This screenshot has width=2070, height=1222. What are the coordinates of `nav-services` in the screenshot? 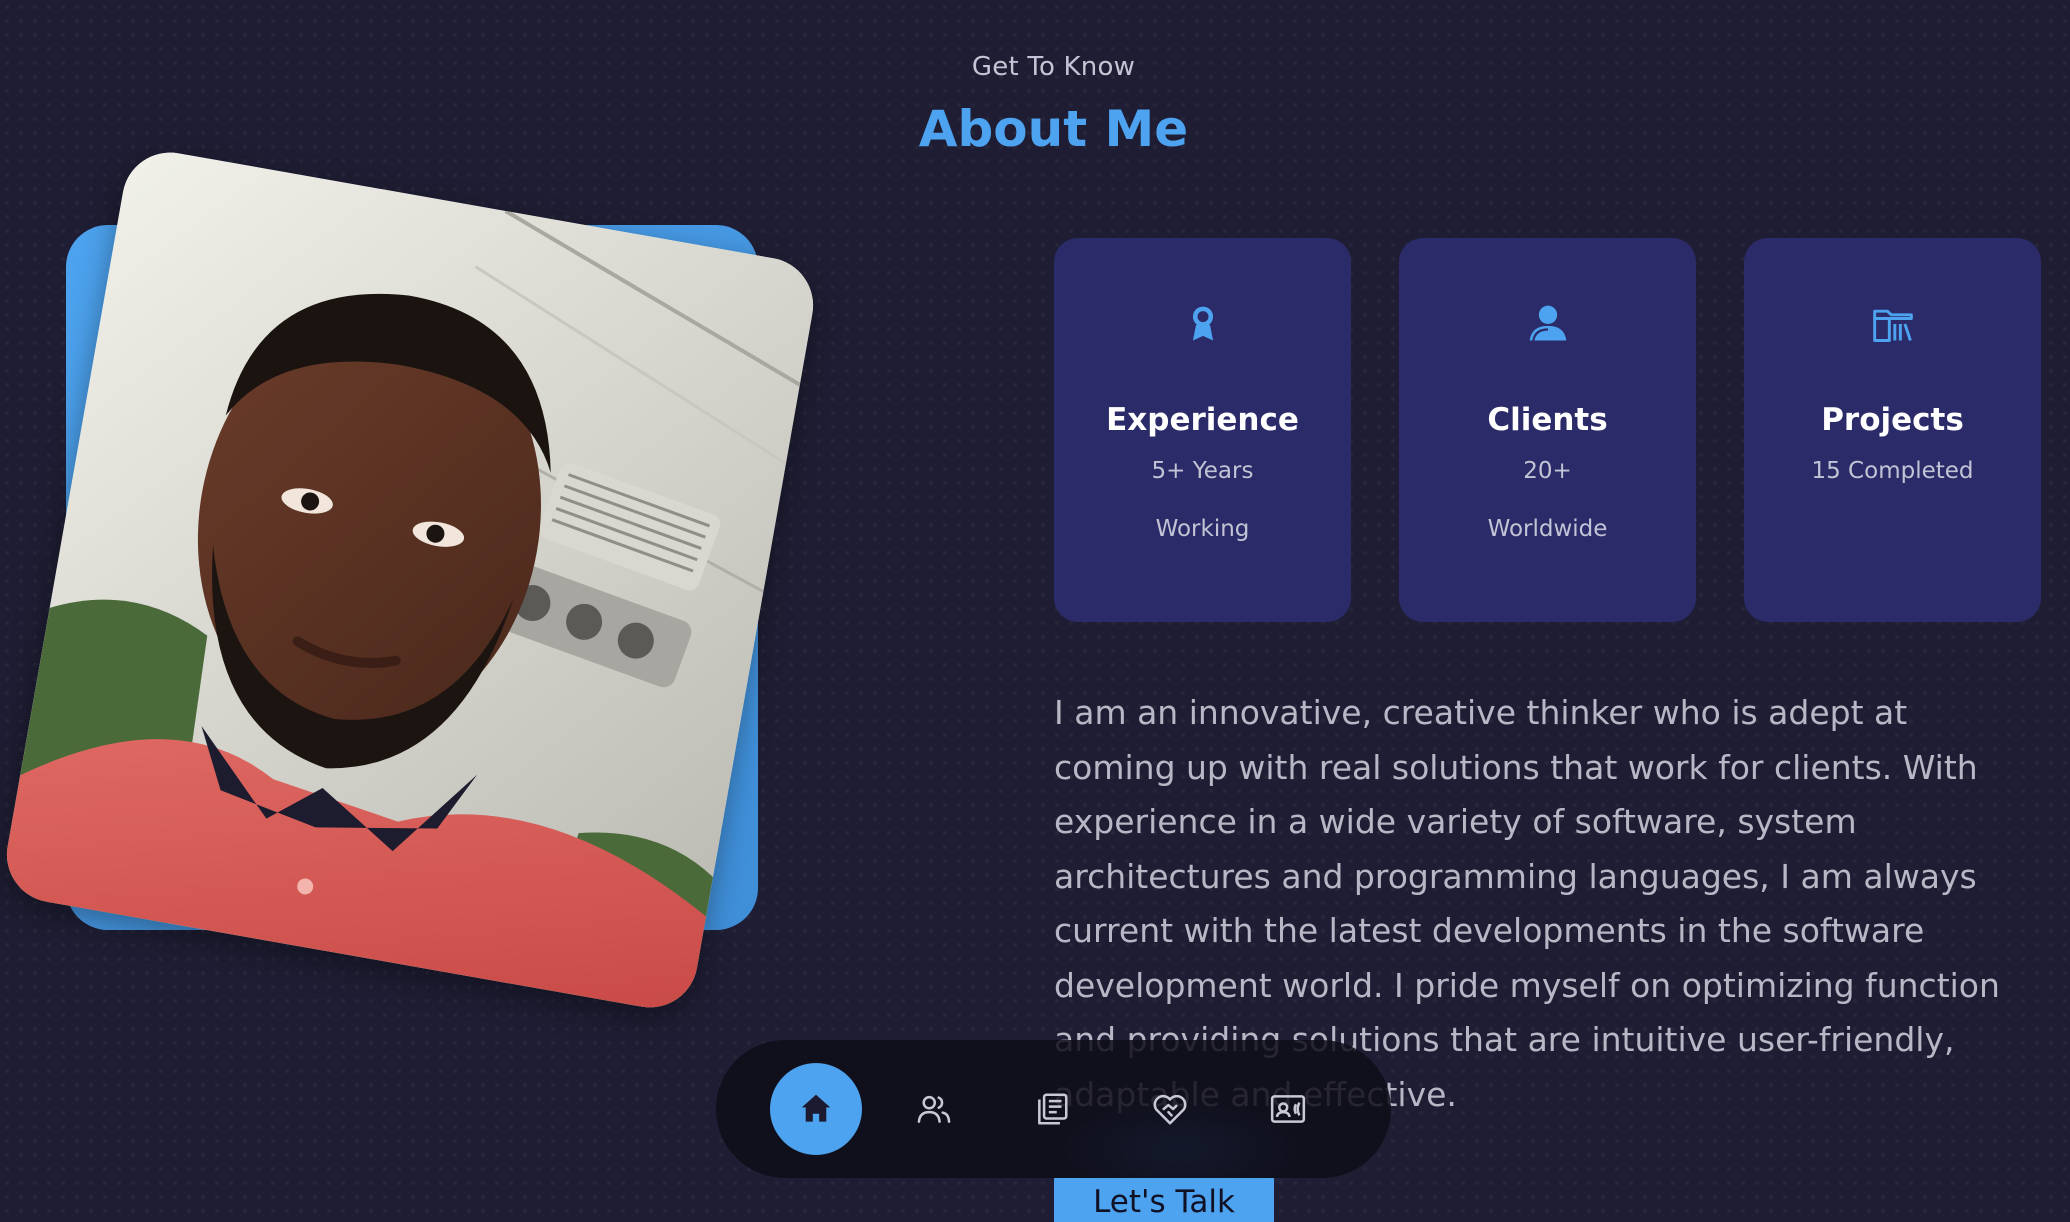 It's located at (1170, 1109).